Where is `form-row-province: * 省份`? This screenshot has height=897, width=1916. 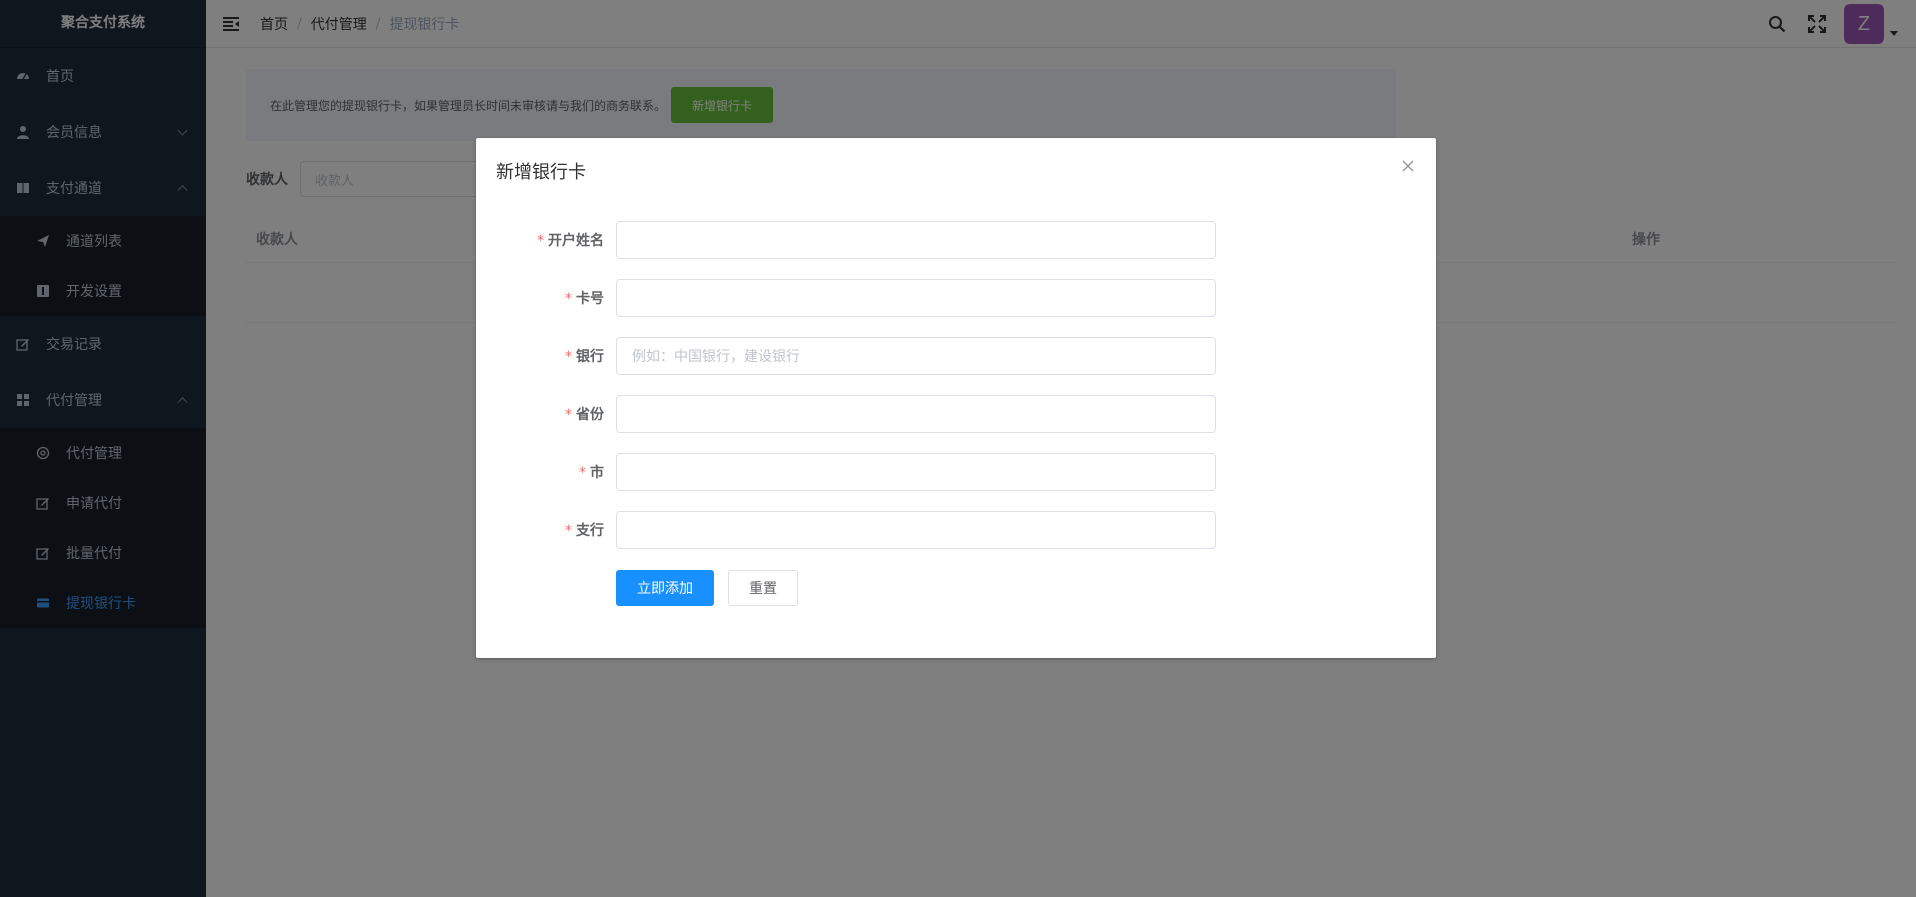
form-row-province: * 省份 is located at coordinates (956, 414).